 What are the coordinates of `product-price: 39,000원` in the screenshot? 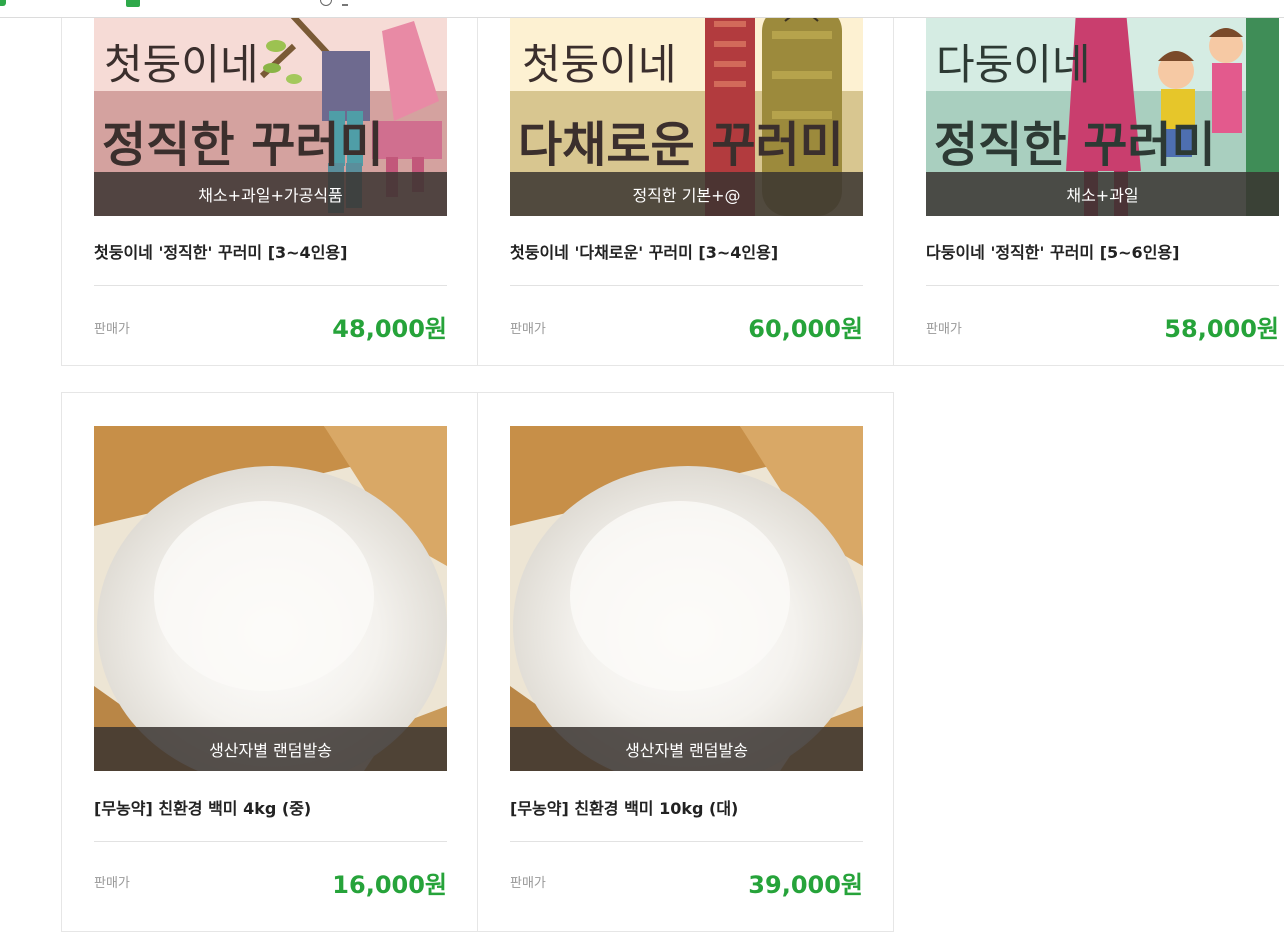 It's located at (805, 885).